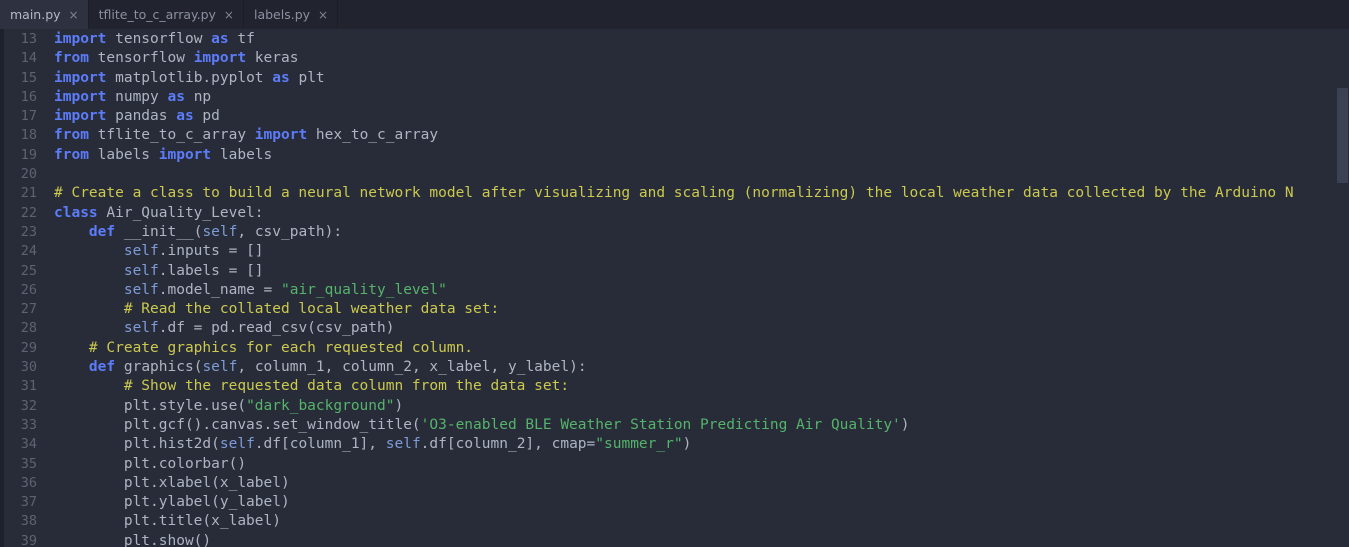 This screenshot has width=1349, height=547. What do you see at coordinates (697, 271) in the screenshot?
I see `code-line-text: self.labels = []` at bounding box center [697, 271].